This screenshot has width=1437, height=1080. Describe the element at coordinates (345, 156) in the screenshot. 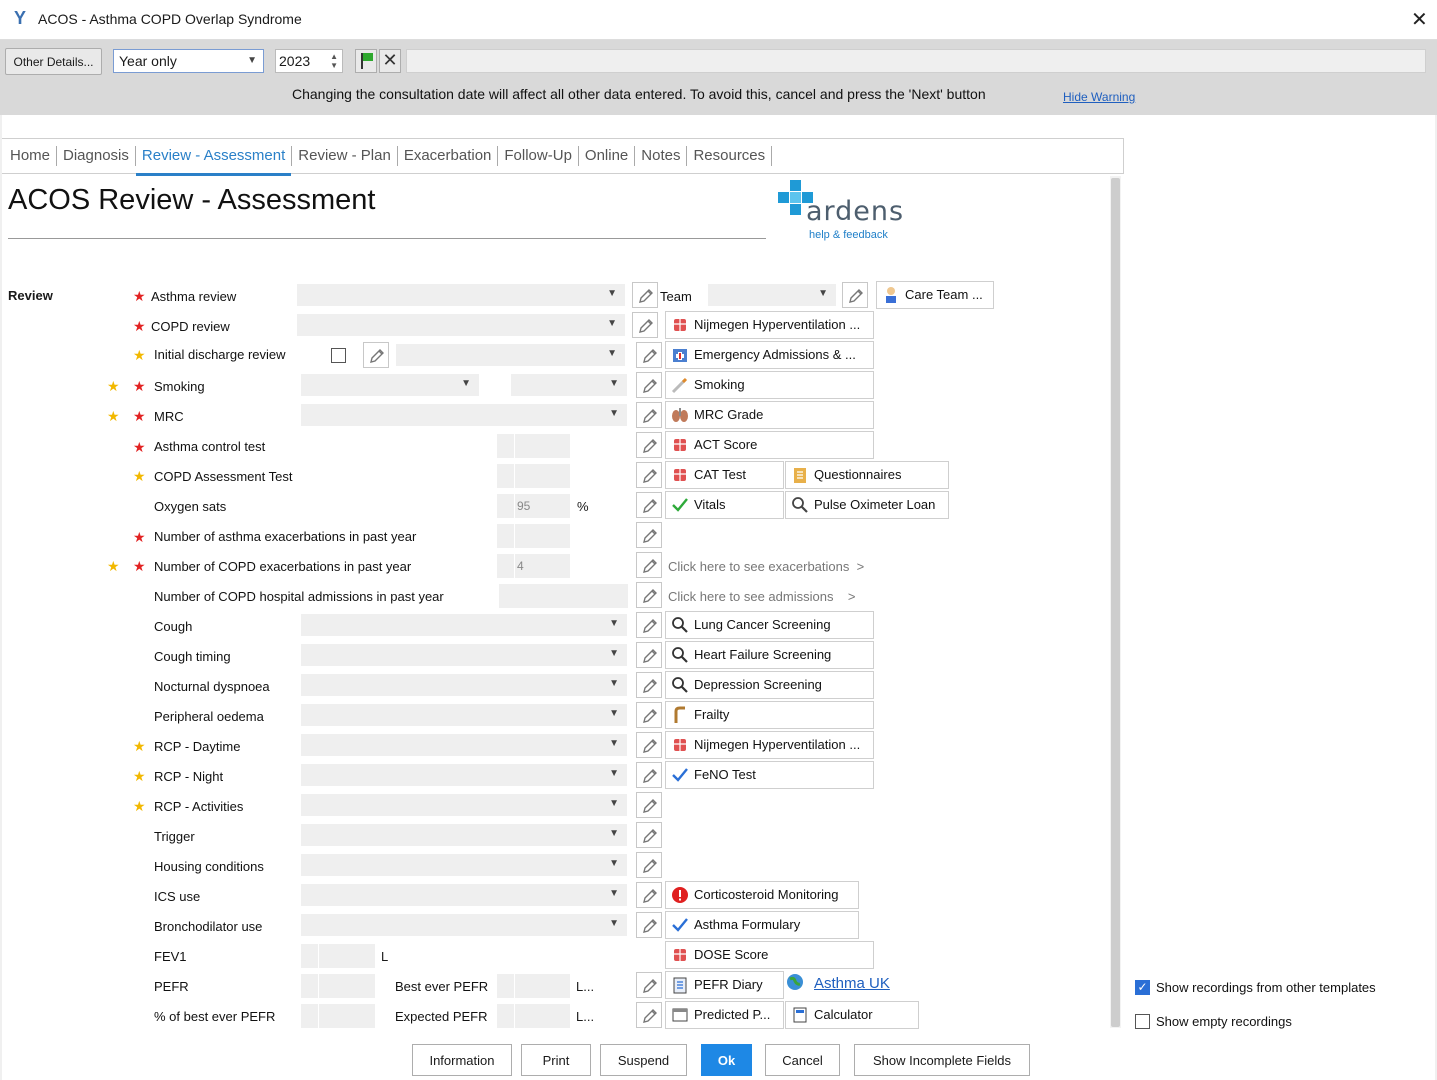

I see `tab-review-plan: Review - Plan` at that location.